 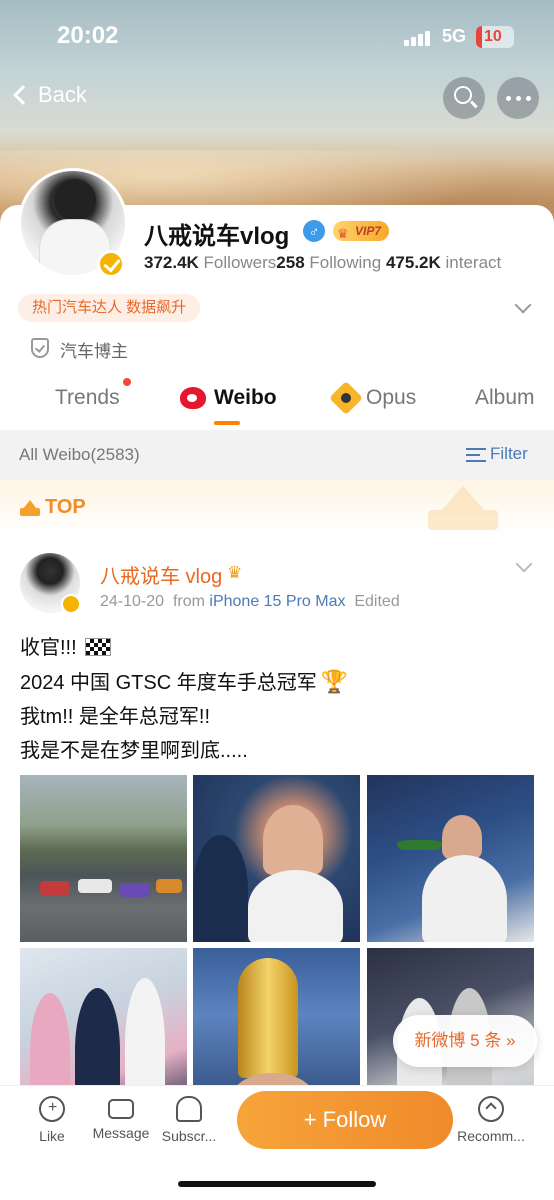 I want to click on interact-count: 475.2K, so click(x=413, y=262).